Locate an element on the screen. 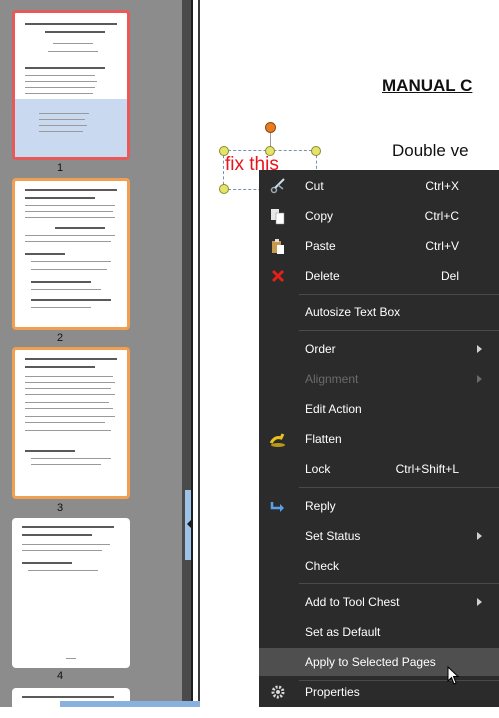 The image size is (499, 718). menu-item-label: Set as Default is located at coordinates (343, 632).